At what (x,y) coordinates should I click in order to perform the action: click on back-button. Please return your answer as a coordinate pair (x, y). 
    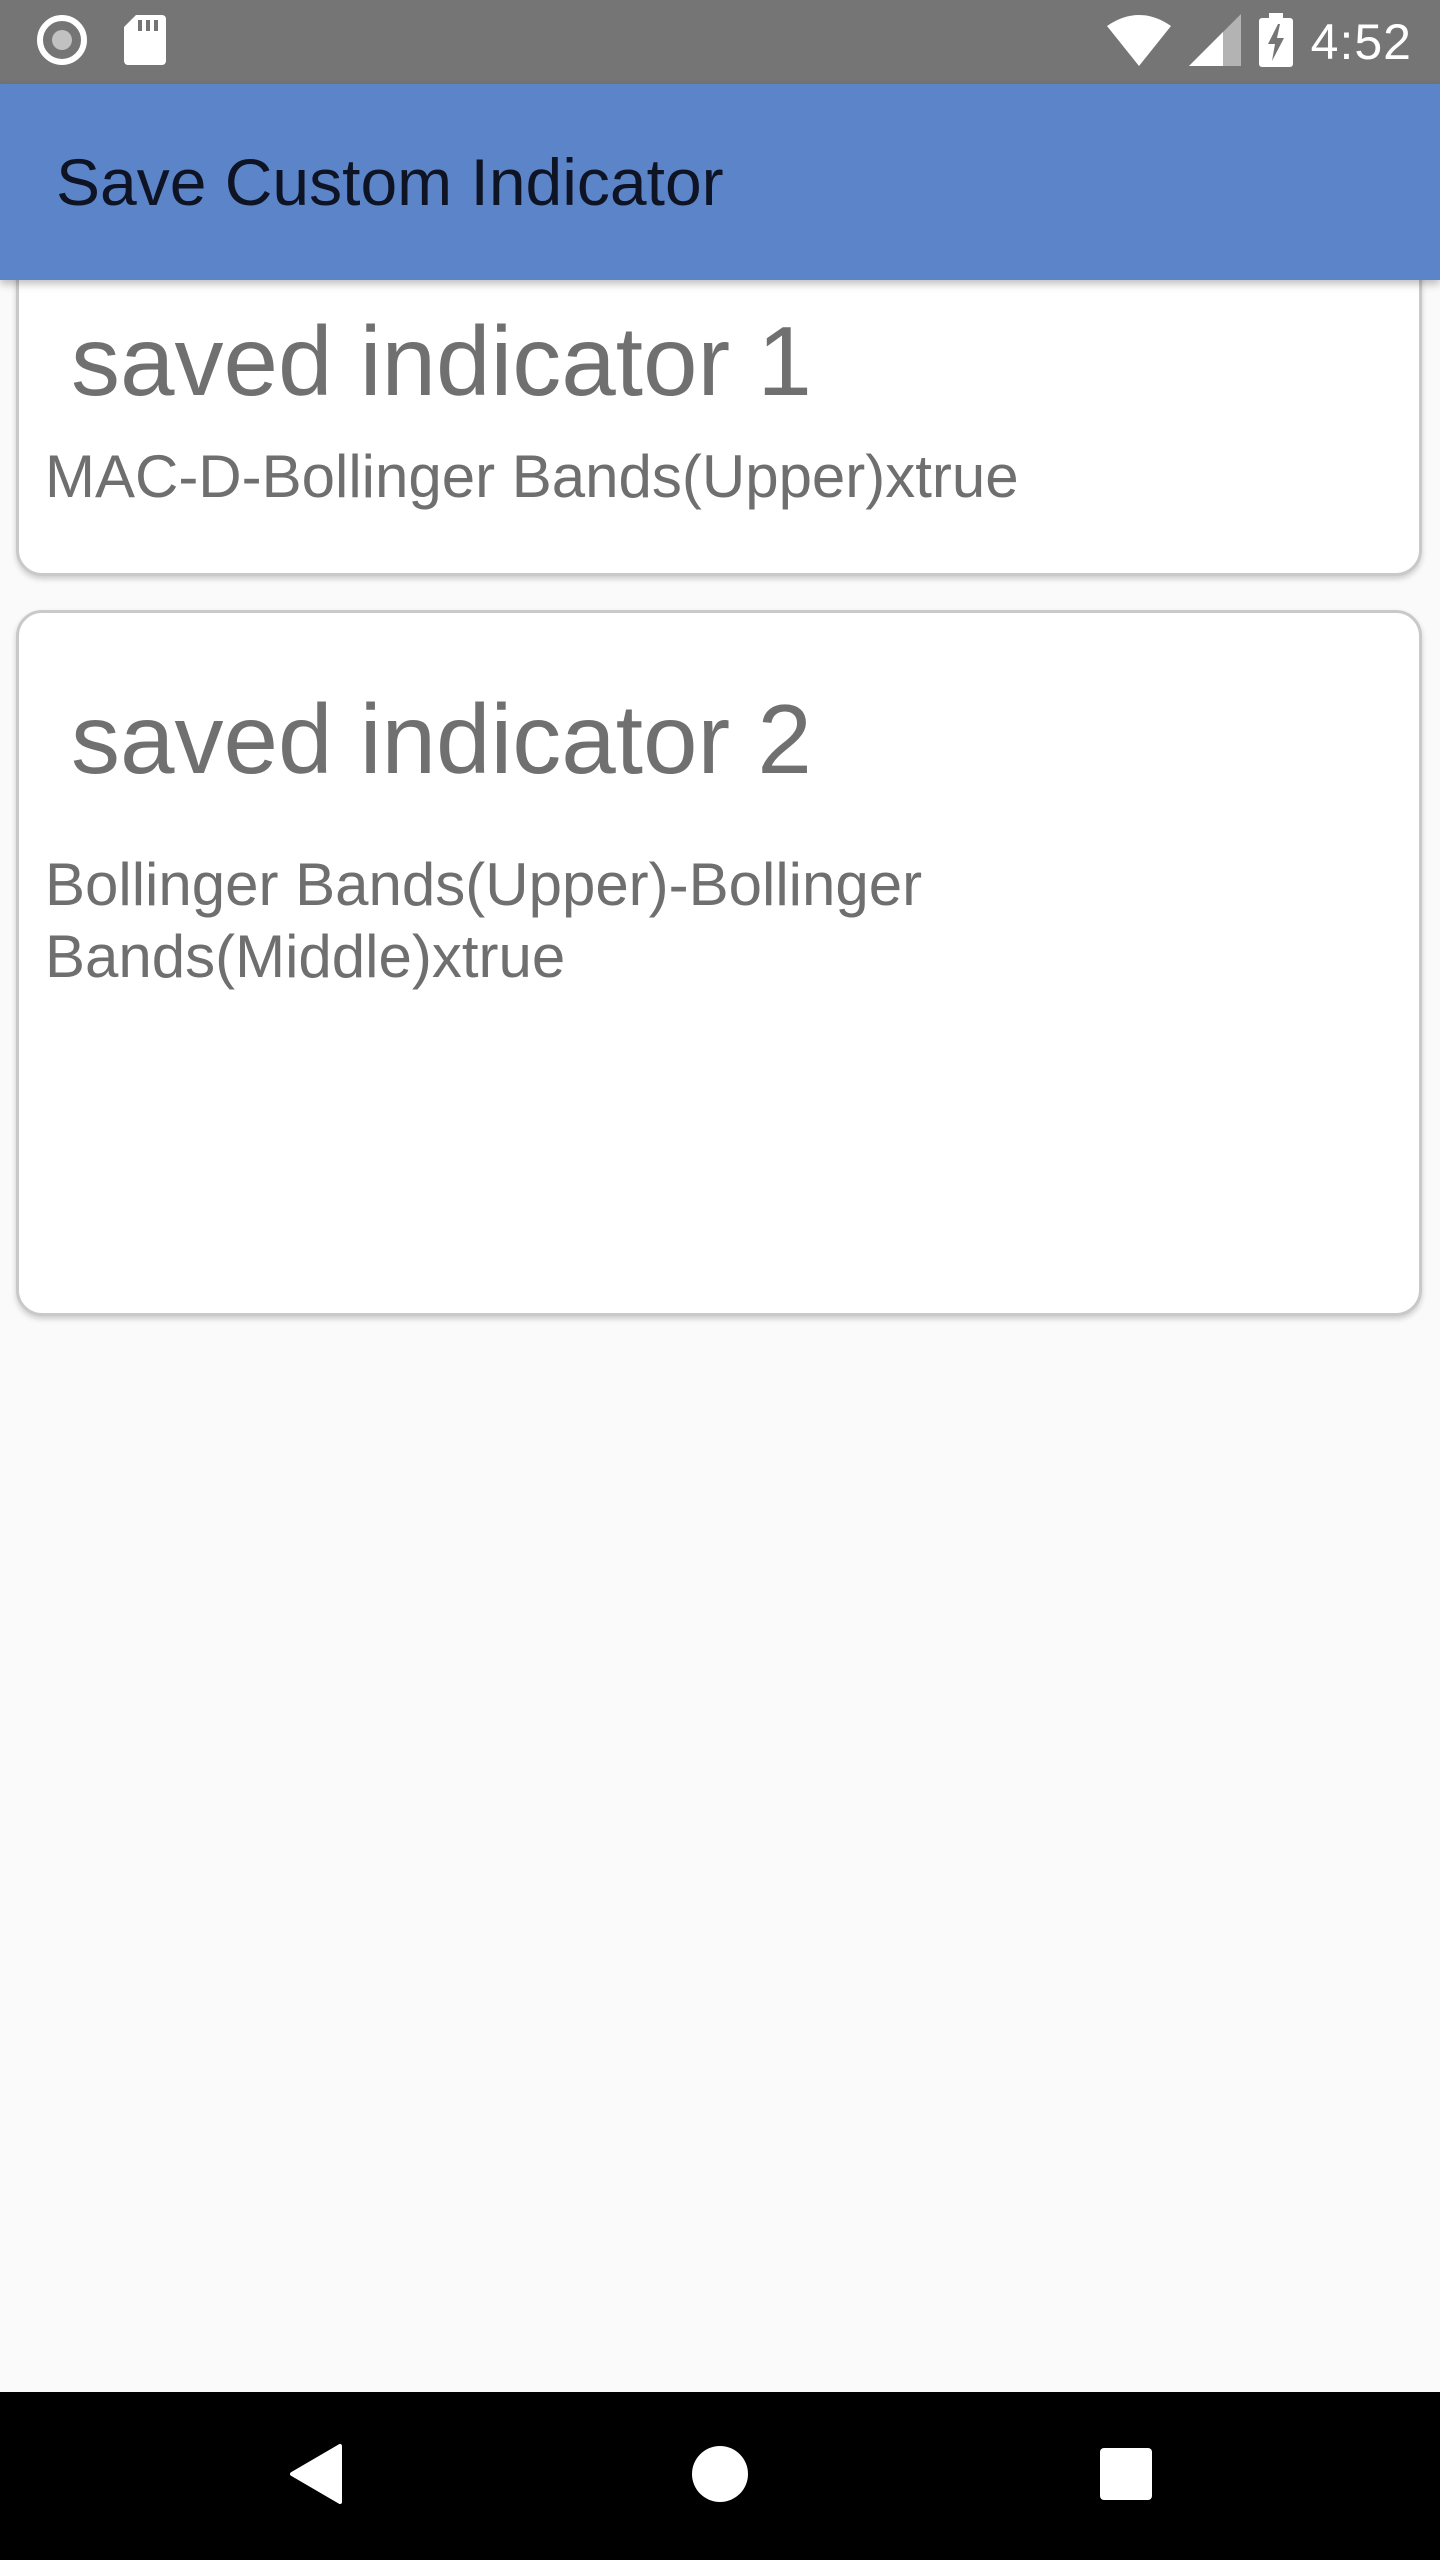
    Looking at the image, I should click on (316, 2476).